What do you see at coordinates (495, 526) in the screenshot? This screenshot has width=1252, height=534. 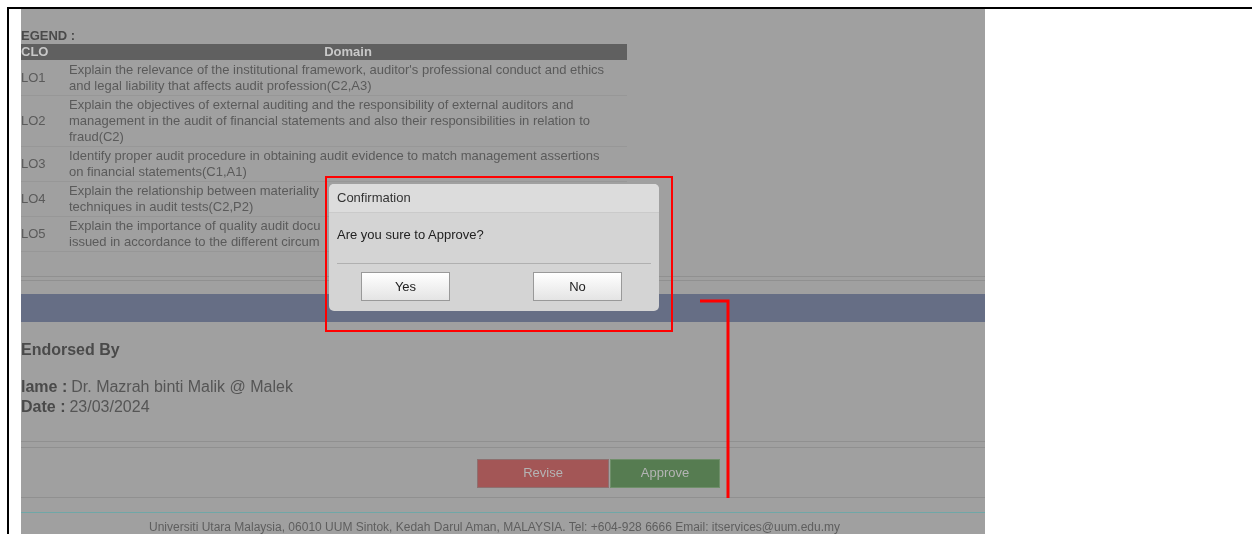 I see `footer-text: Universiti Utara Malaysia, 06010 UUM Sintok, Kedah Darul Aman, MALAYSIA. Tel: +604-928 6666 Email: itservices@uum.edu.my` at bounding box center [495, 526].